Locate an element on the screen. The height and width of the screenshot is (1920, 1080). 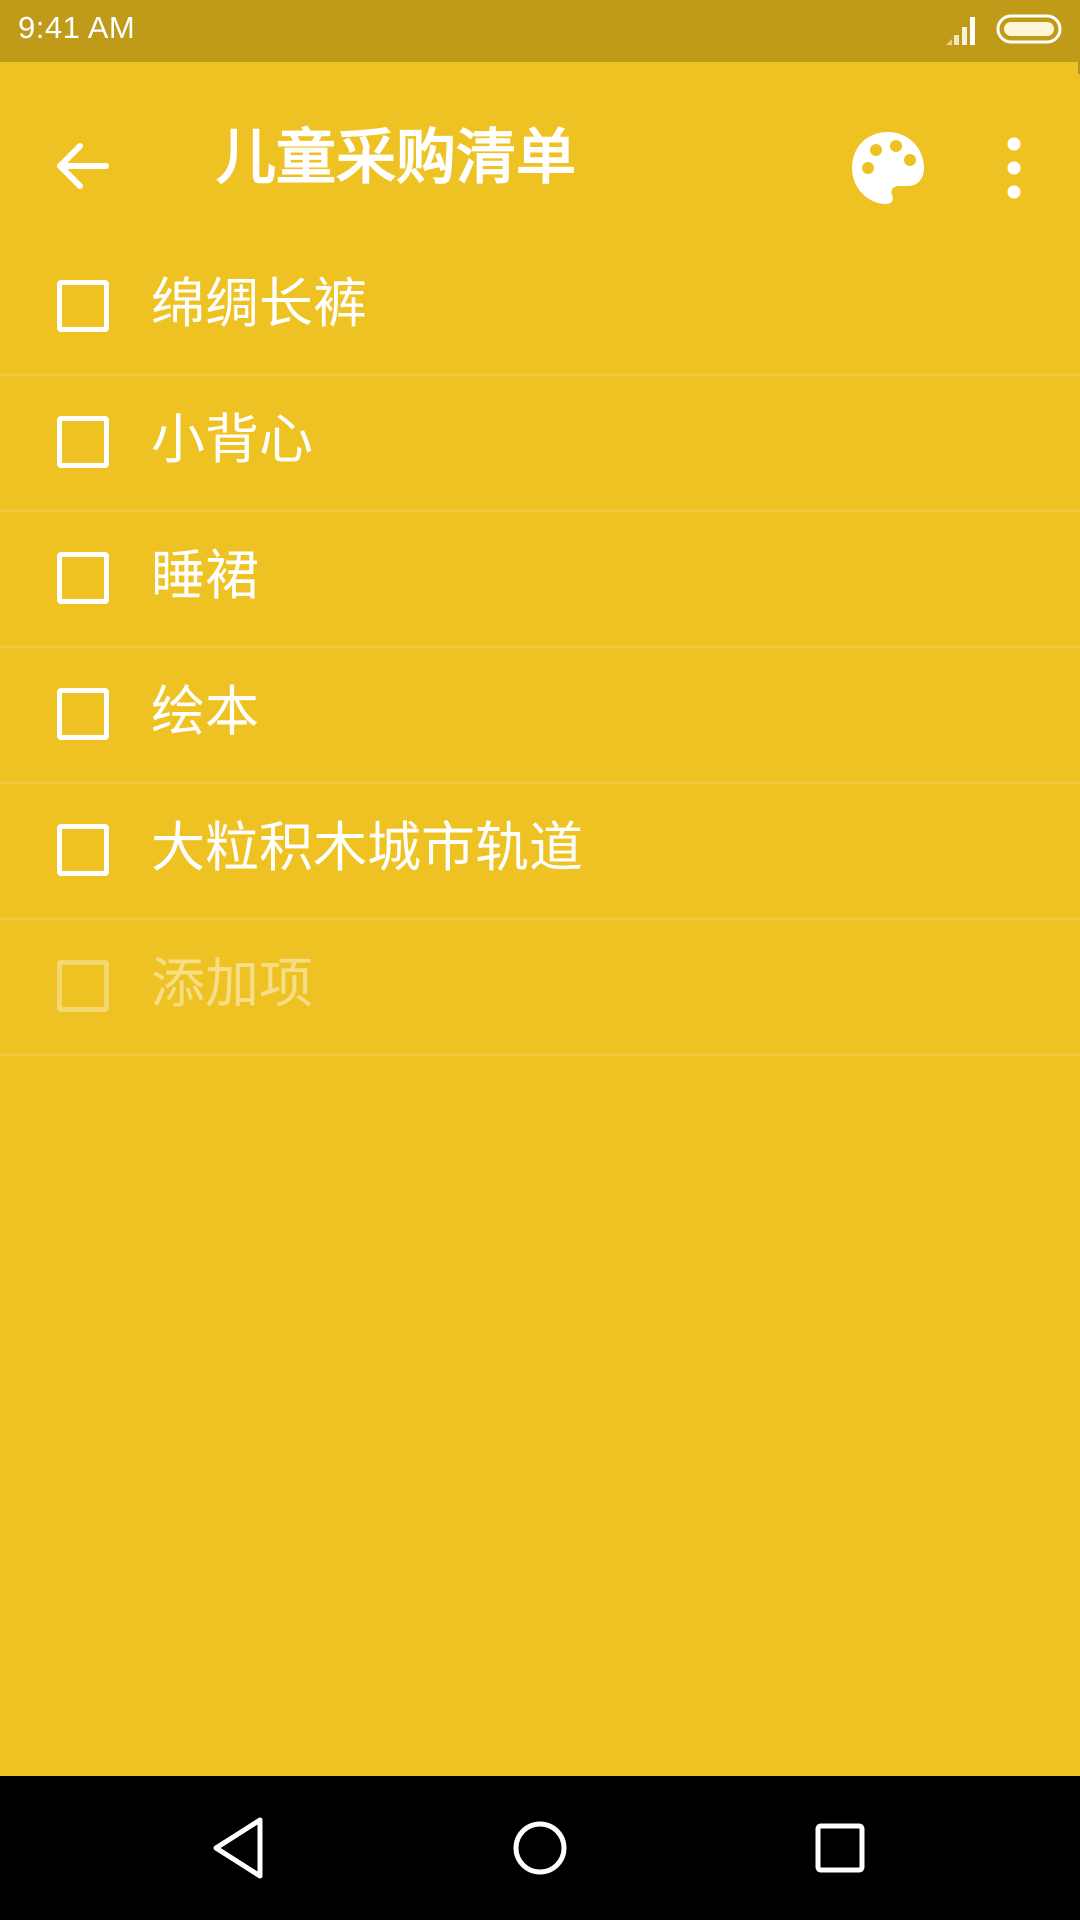
more-options-button is located at coordinates (1014, 168).